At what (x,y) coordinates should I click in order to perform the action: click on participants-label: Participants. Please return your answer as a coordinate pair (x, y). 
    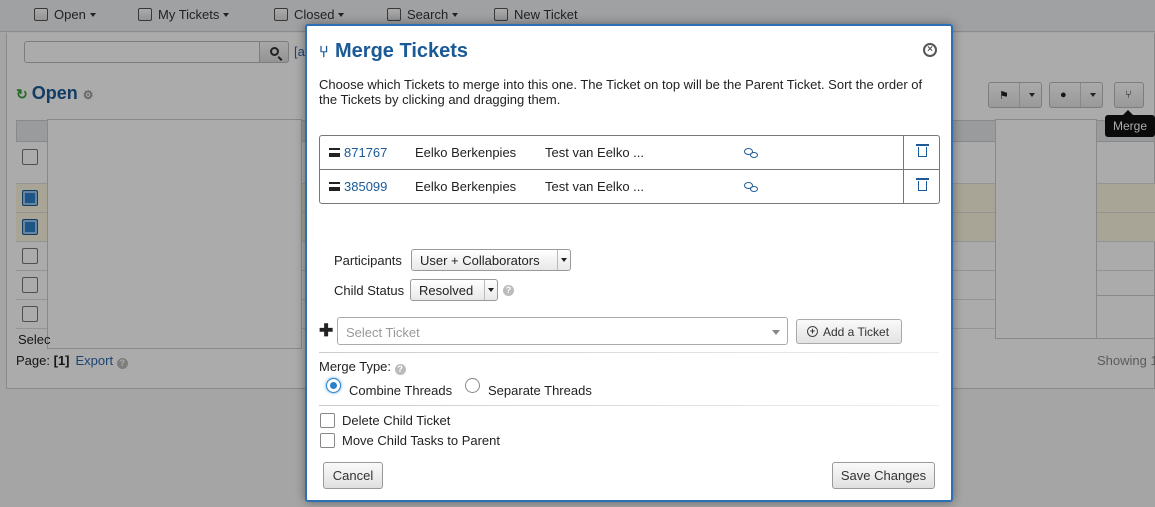
    Looking at the image, I should click on (368, 260).